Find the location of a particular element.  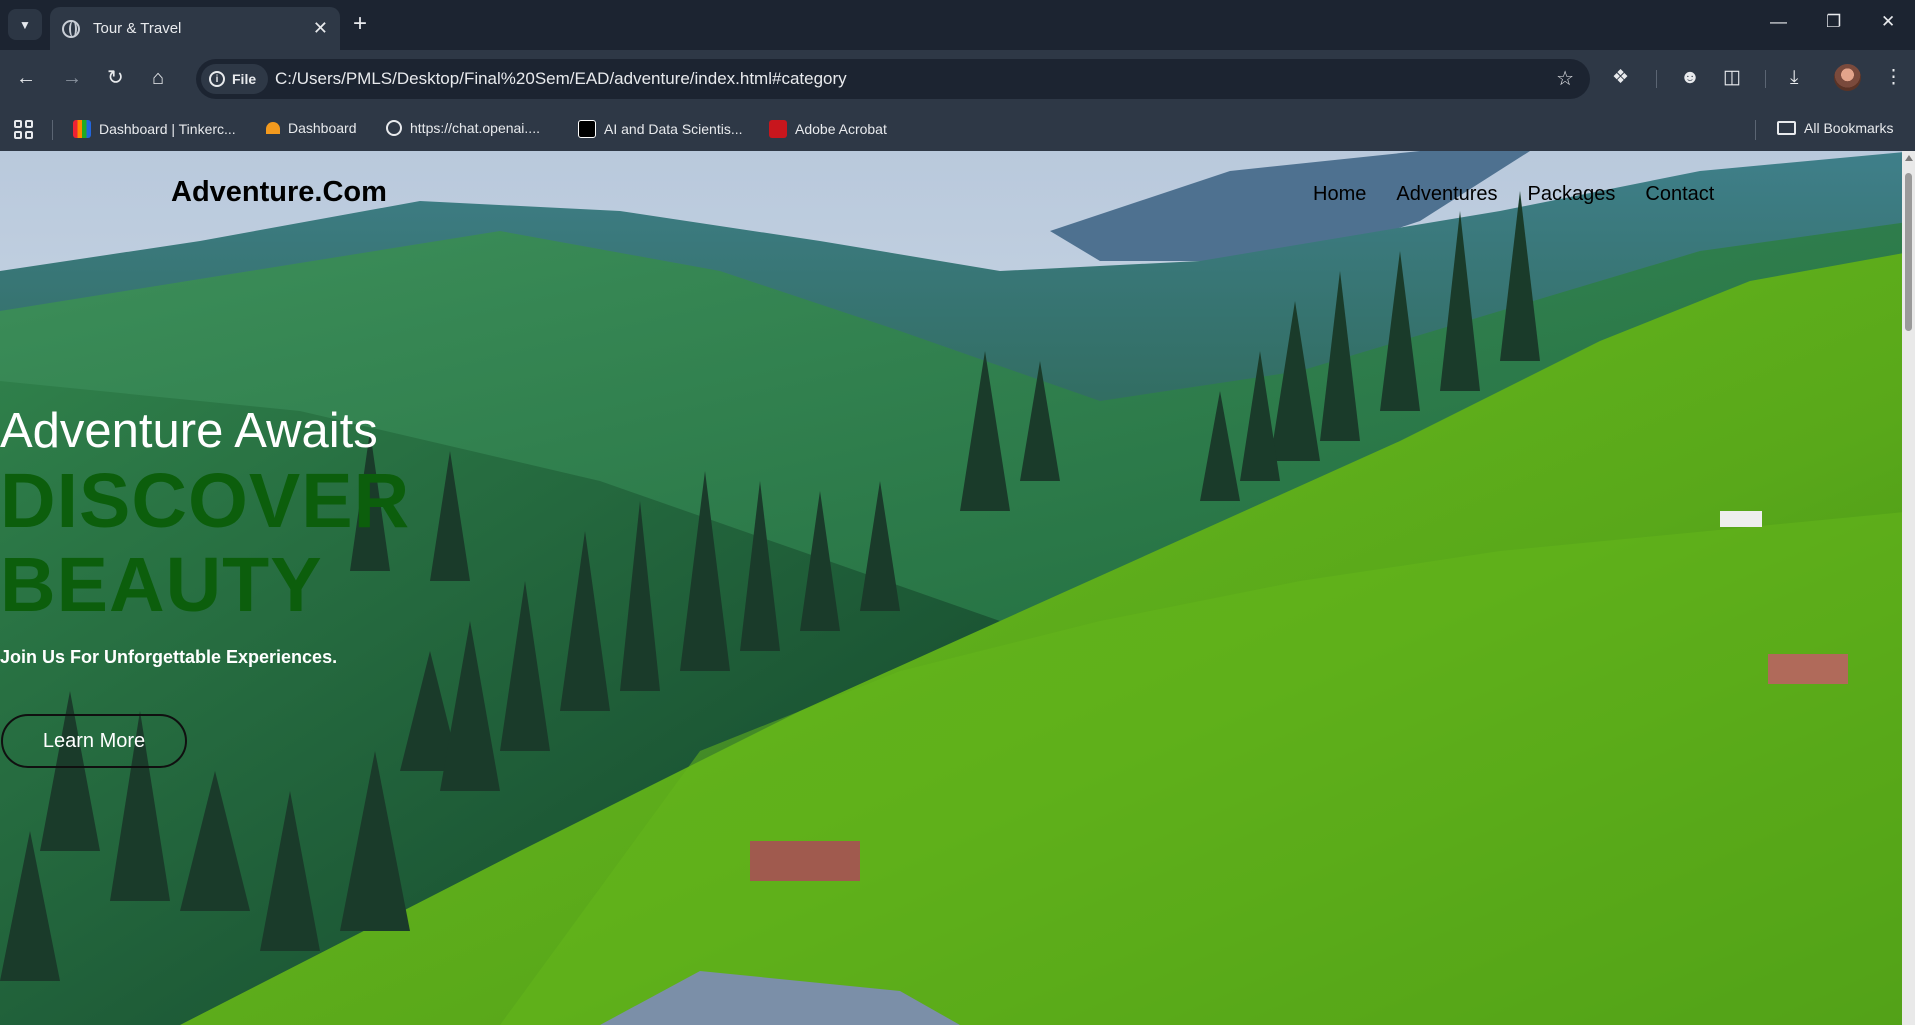

hero-subline: Join Us For Unforgettable Experiences. is located at coordinates (169, 657).